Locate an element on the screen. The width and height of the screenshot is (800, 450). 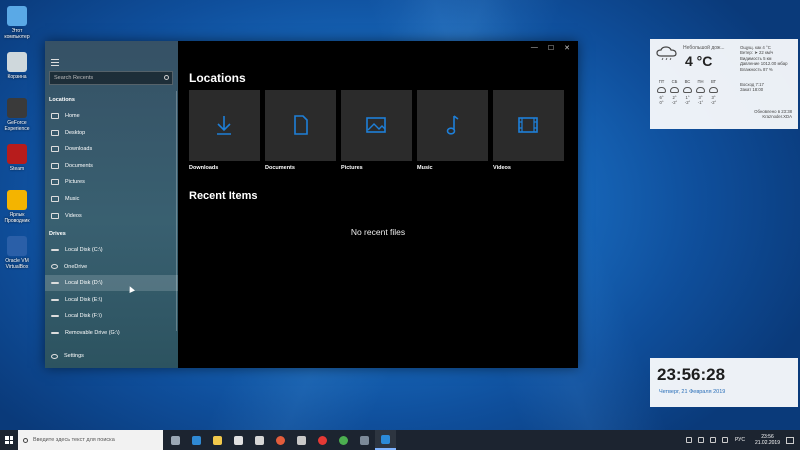
desktop-icon: GeForce Experience is located at coordinates (17, 117).